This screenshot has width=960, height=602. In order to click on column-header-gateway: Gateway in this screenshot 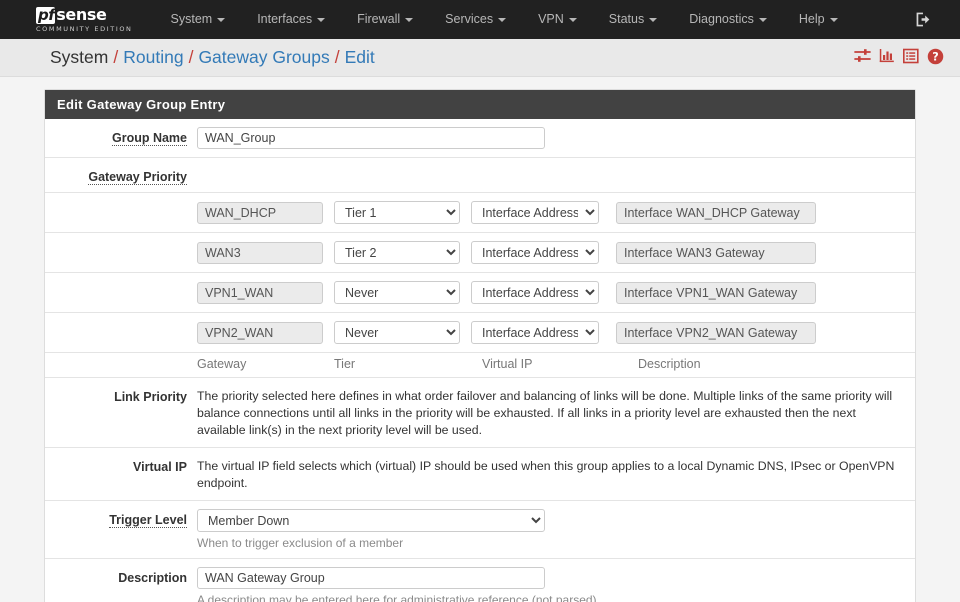, I will do `click(222, 364)`.